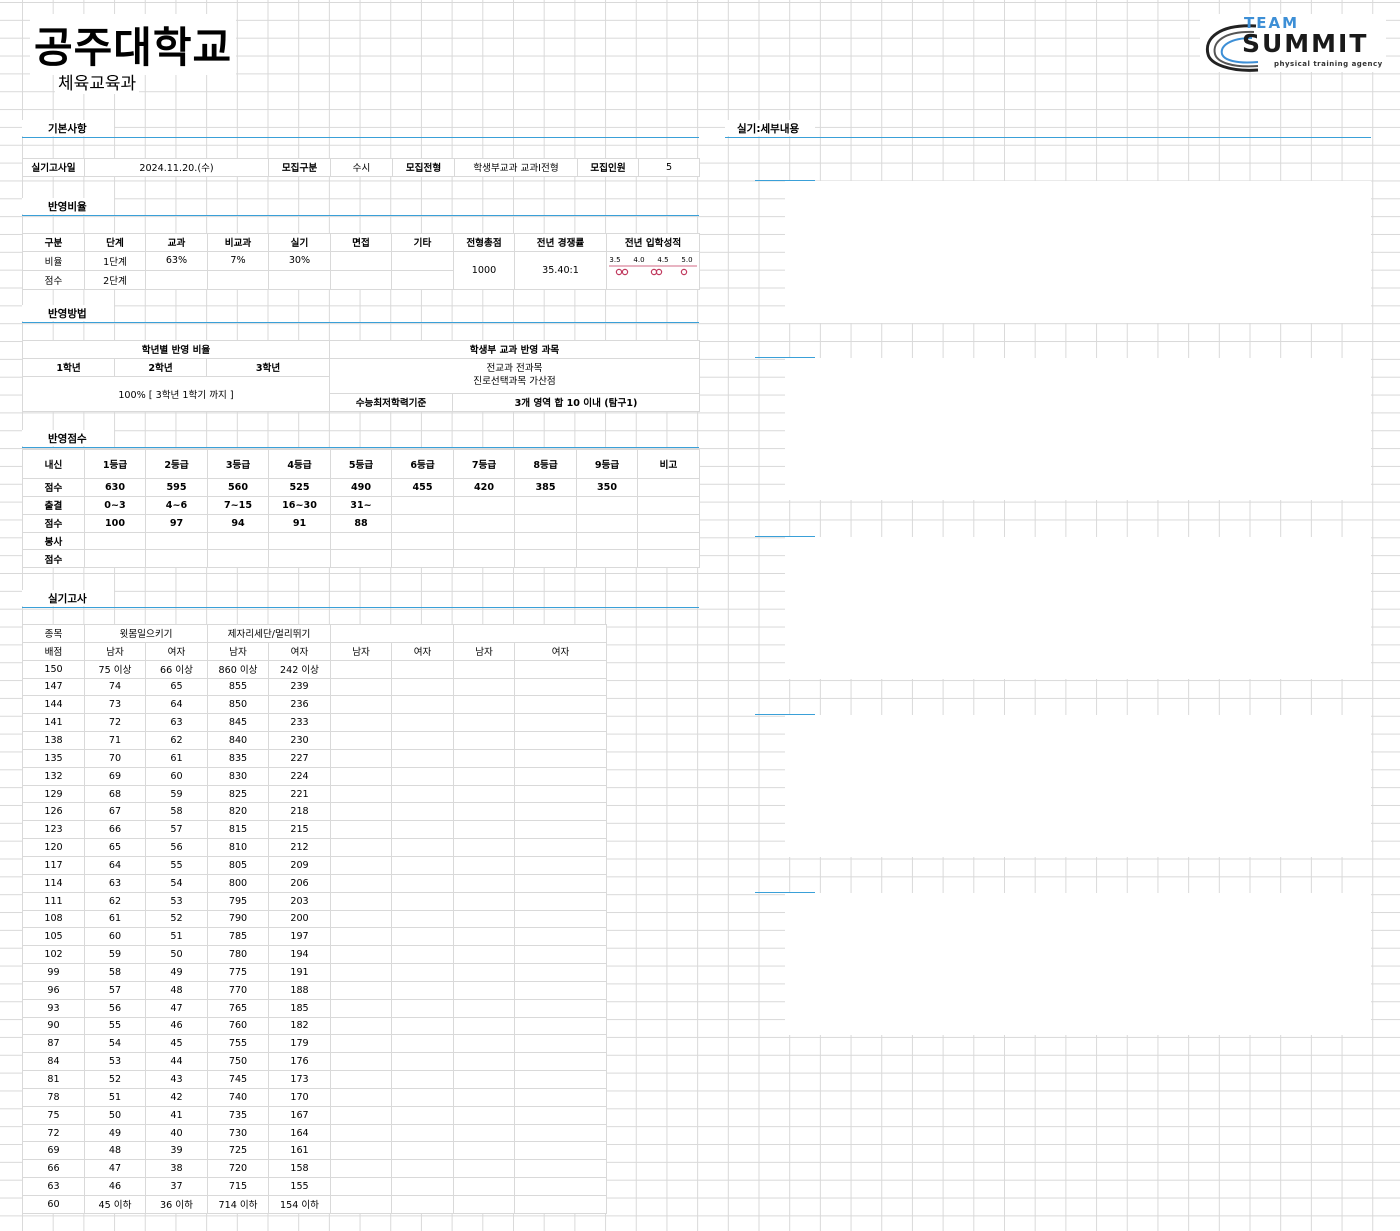 This screenshot has height=1231, width=1400. I want to click on detail-panel, so click(1078, 252).